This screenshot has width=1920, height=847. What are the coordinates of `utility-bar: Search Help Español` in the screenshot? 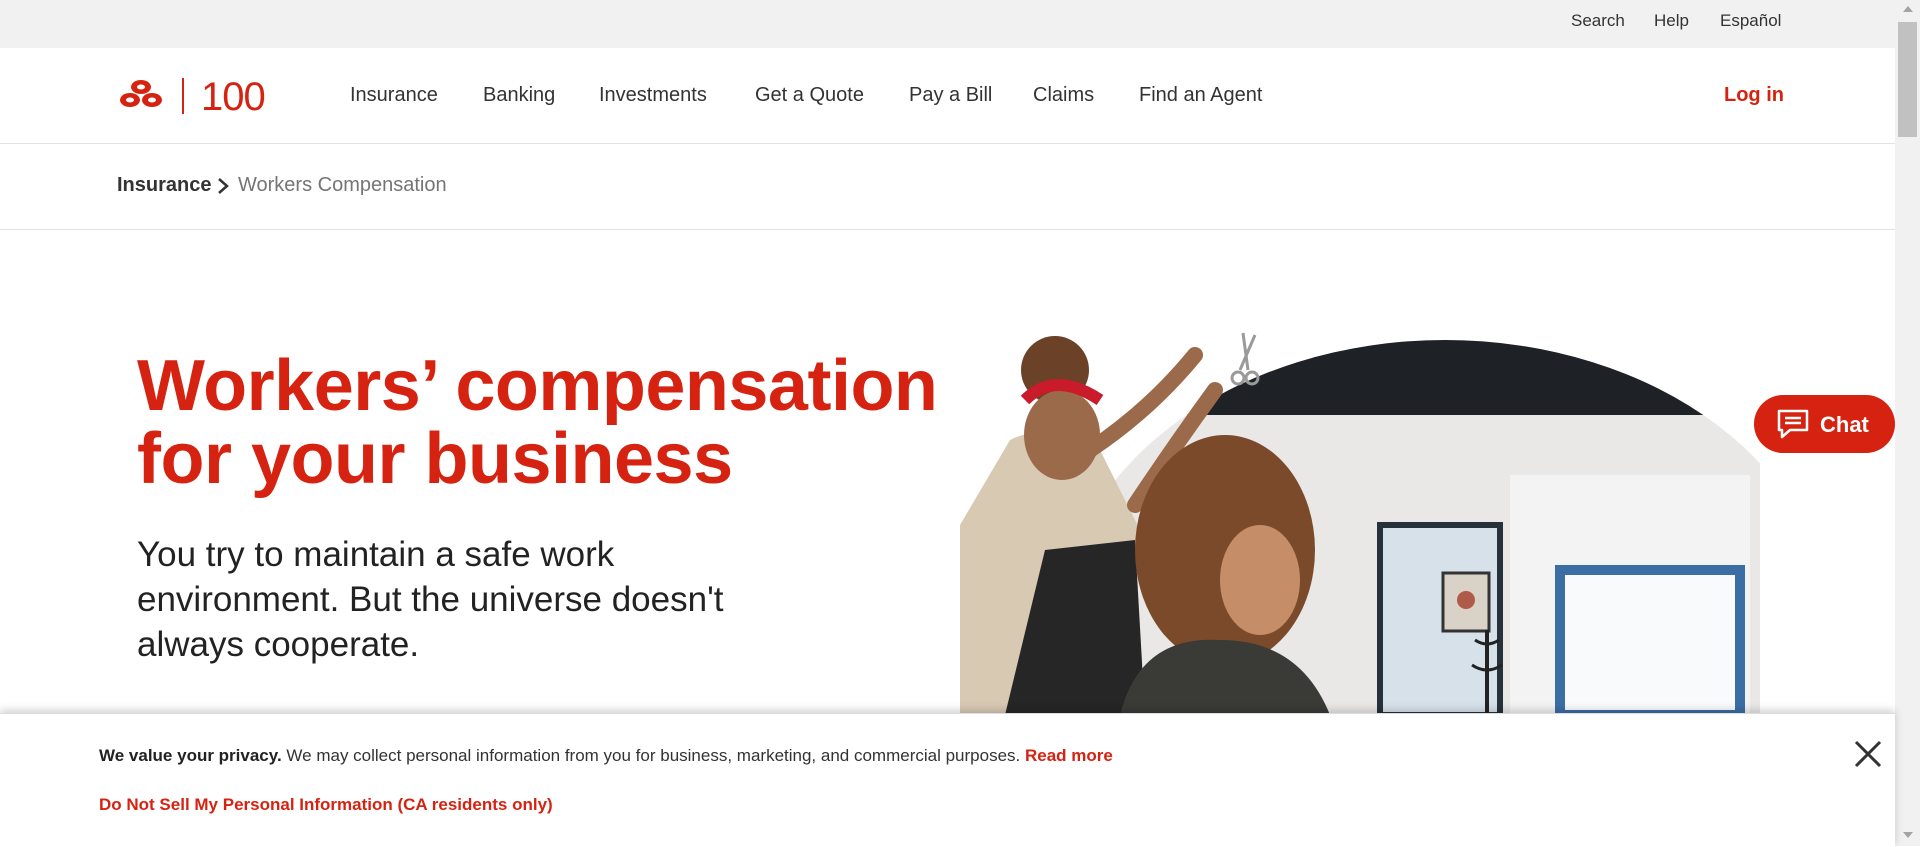 It's located at (947, 24).